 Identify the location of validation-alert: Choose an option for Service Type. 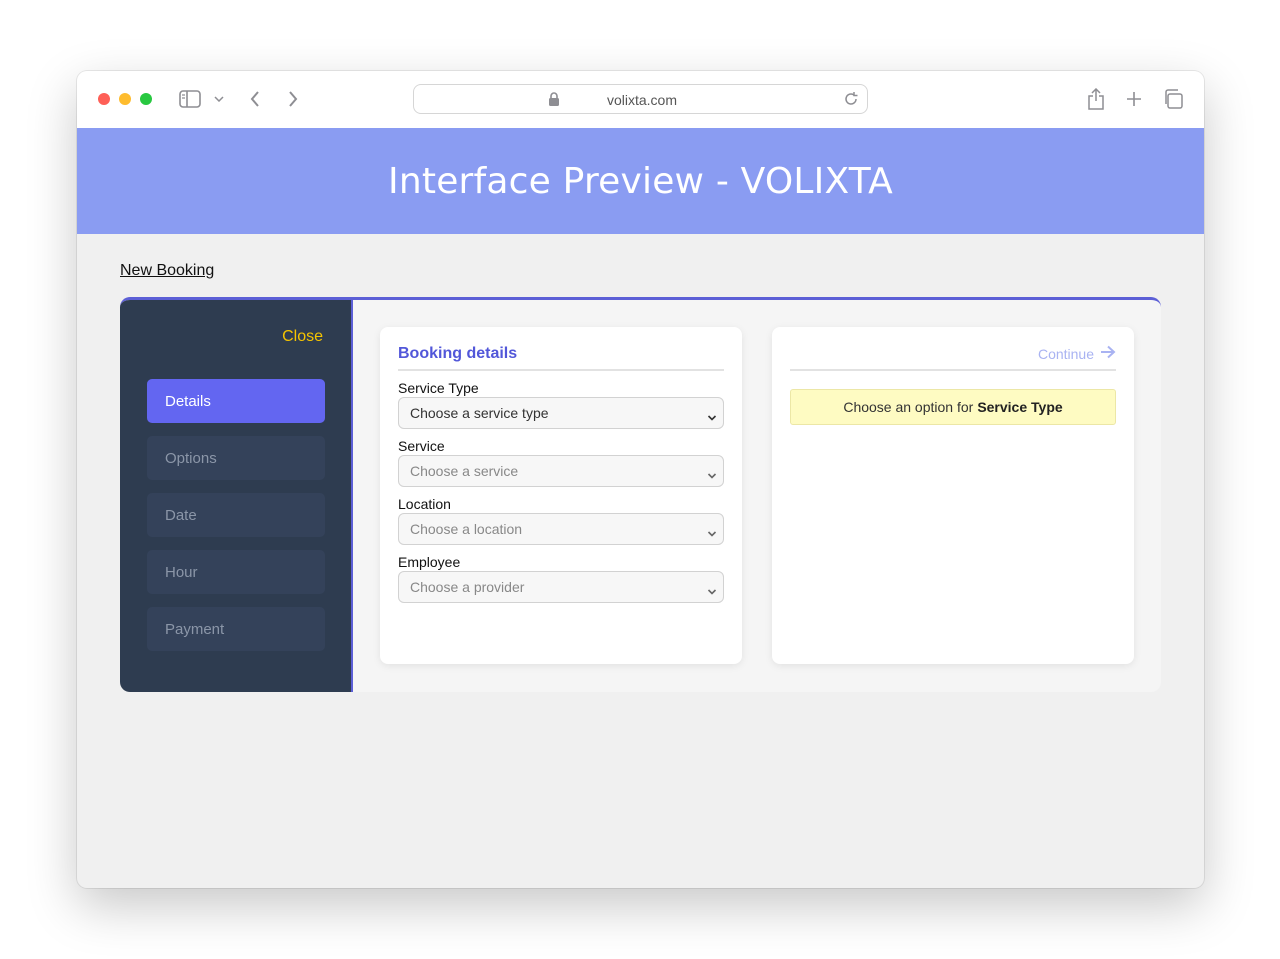
(953, 407).